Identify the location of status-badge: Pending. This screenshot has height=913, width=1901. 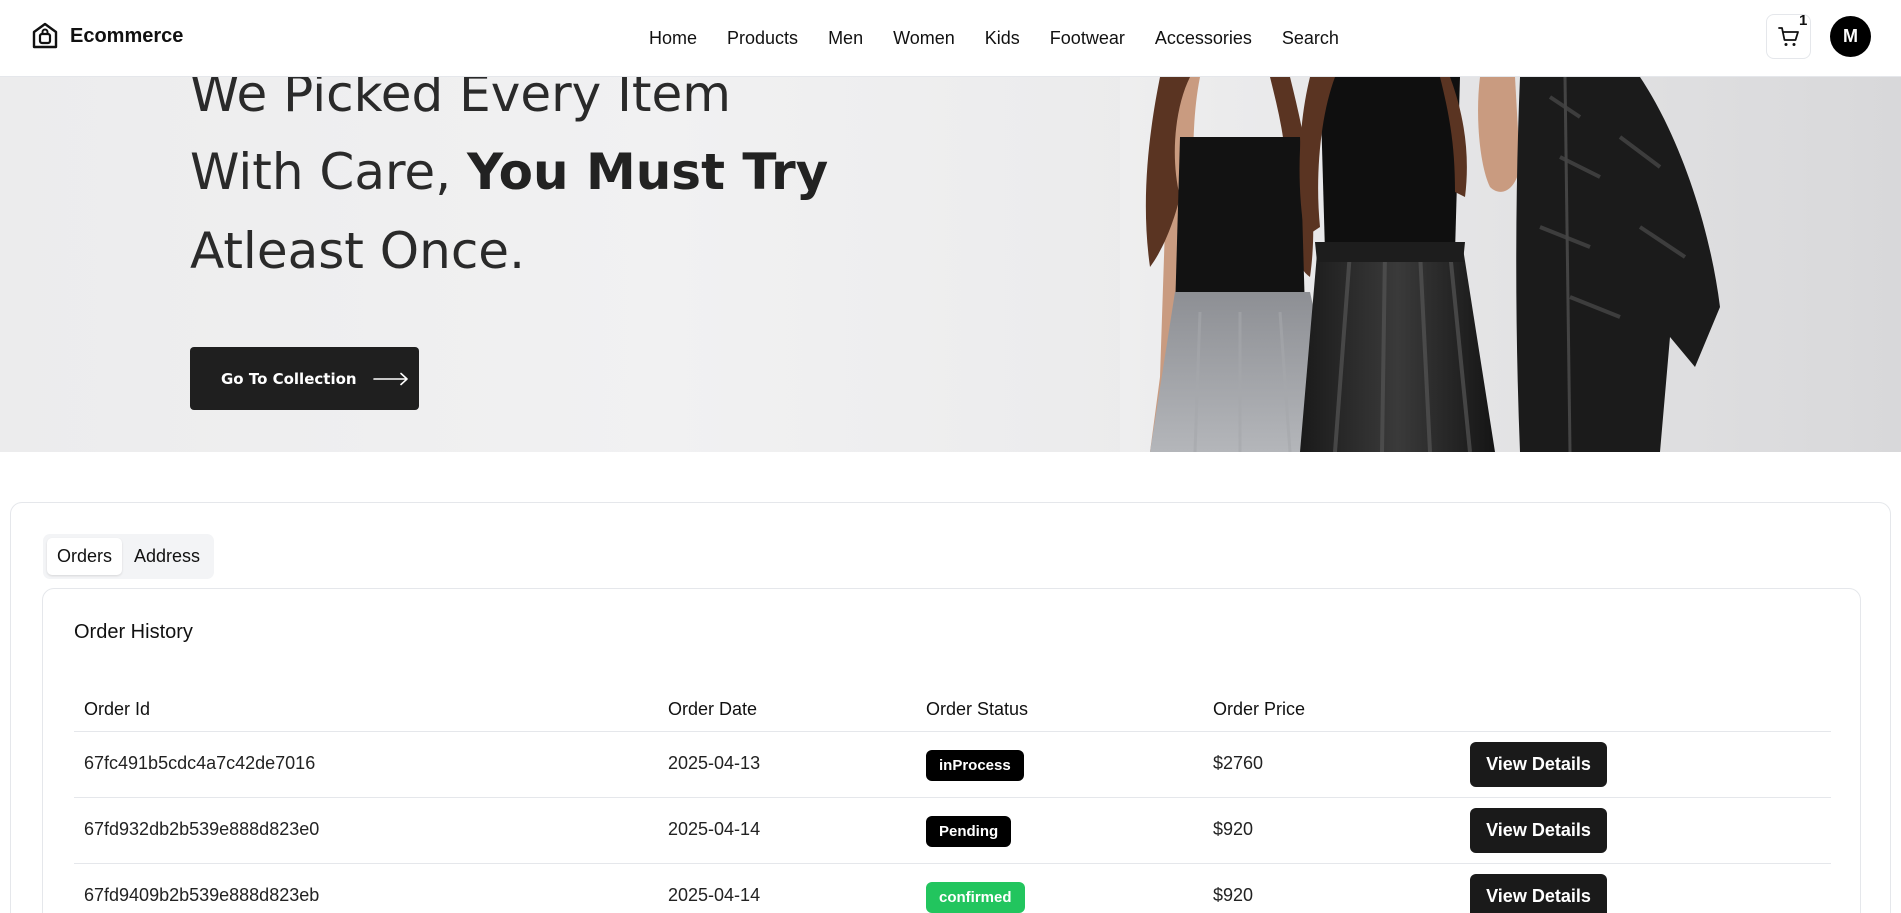
(969, 831).